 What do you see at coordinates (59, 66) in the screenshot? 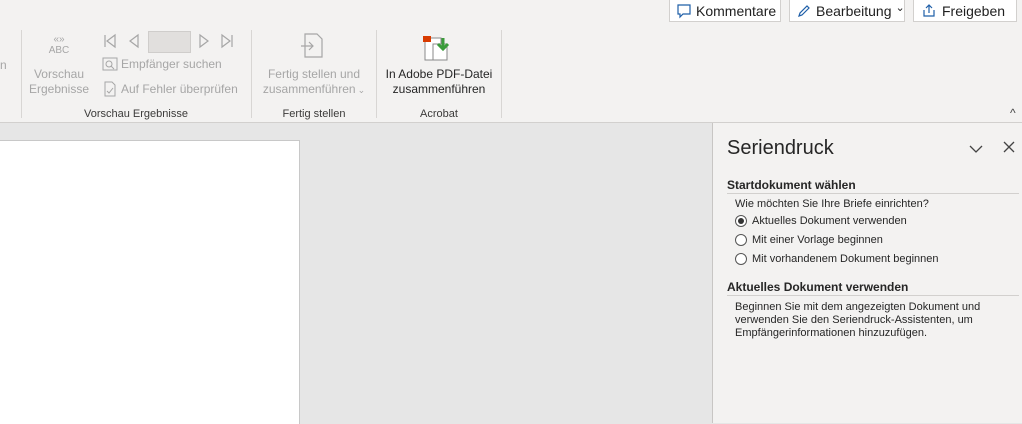
I see `preview-results-button: «» ABC Vorschau Ergebnisse` at bounding box center [59, 66].